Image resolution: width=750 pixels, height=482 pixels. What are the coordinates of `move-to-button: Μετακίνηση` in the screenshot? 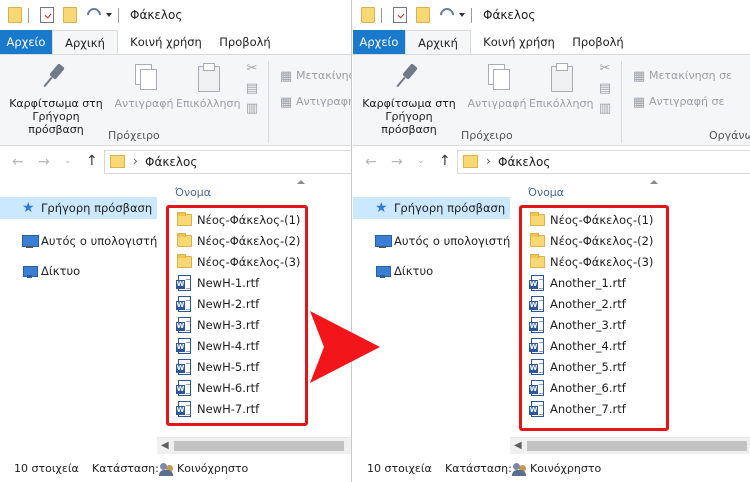 It's located at (323, 75).